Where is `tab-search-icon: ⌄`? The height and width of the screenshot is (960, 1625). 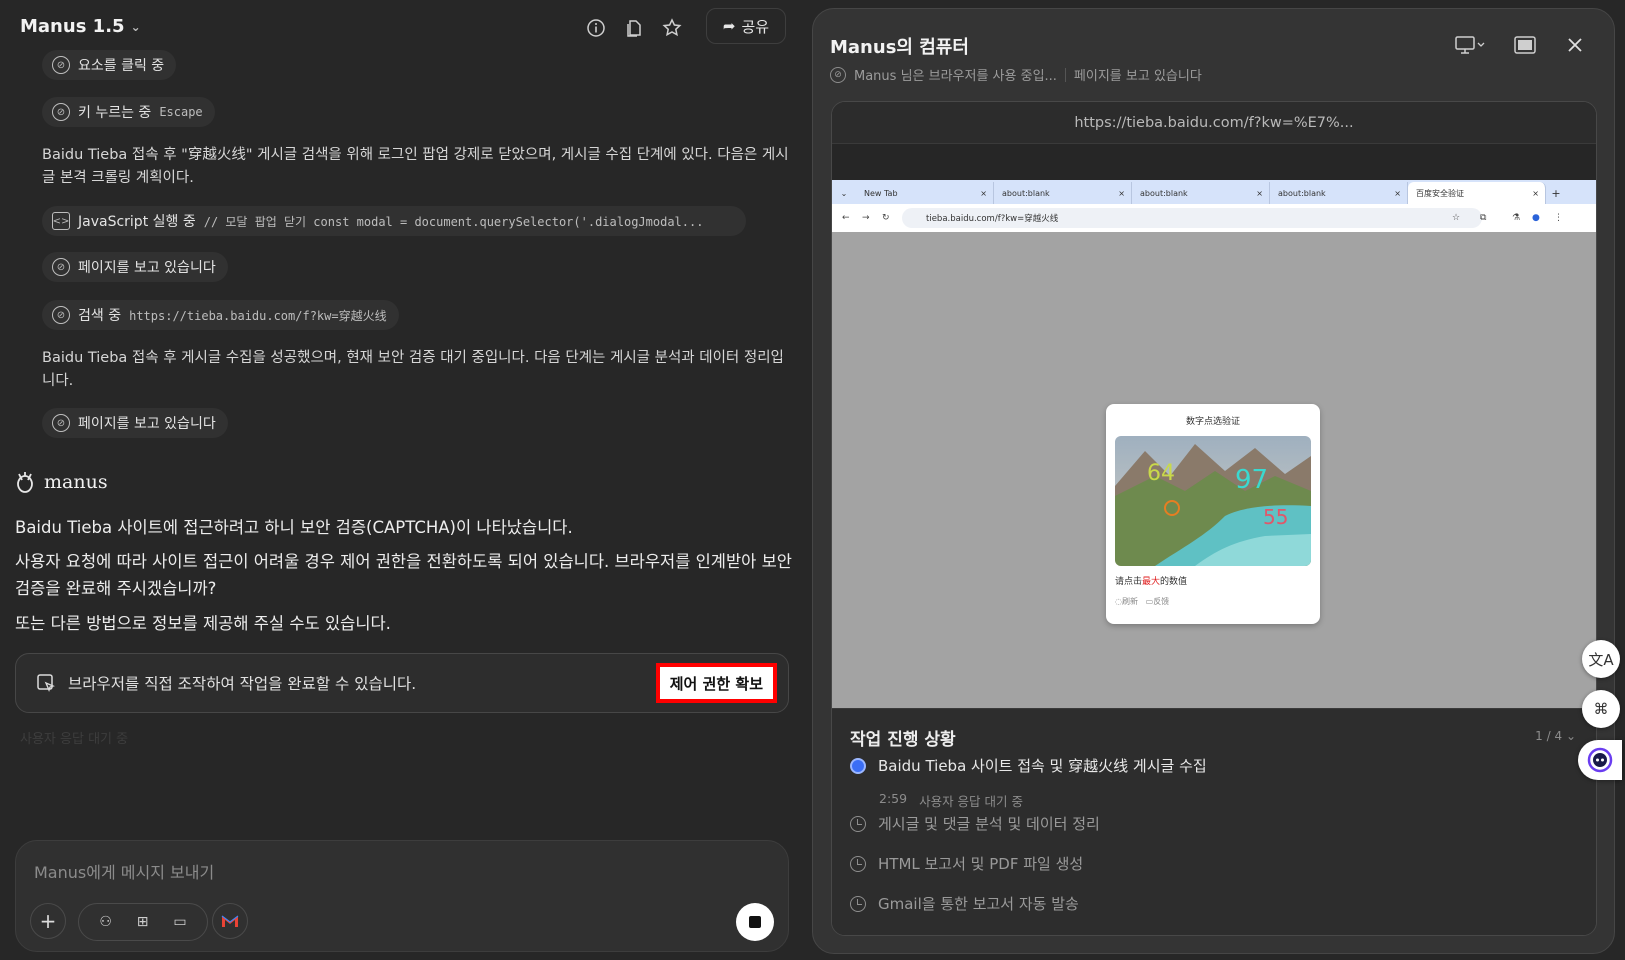 tab-search-icon: ⌄ is located at coordinates (844, 193).